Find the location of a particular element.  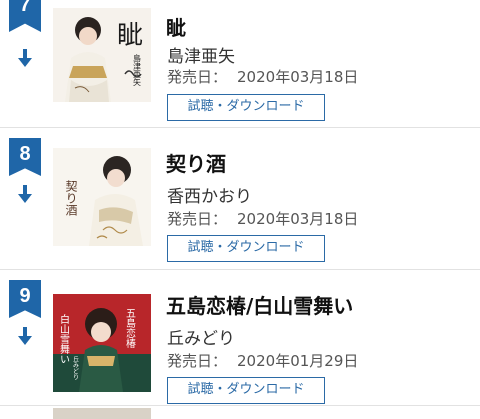

rank-badge: 7 is located at coordinates (25, 16).